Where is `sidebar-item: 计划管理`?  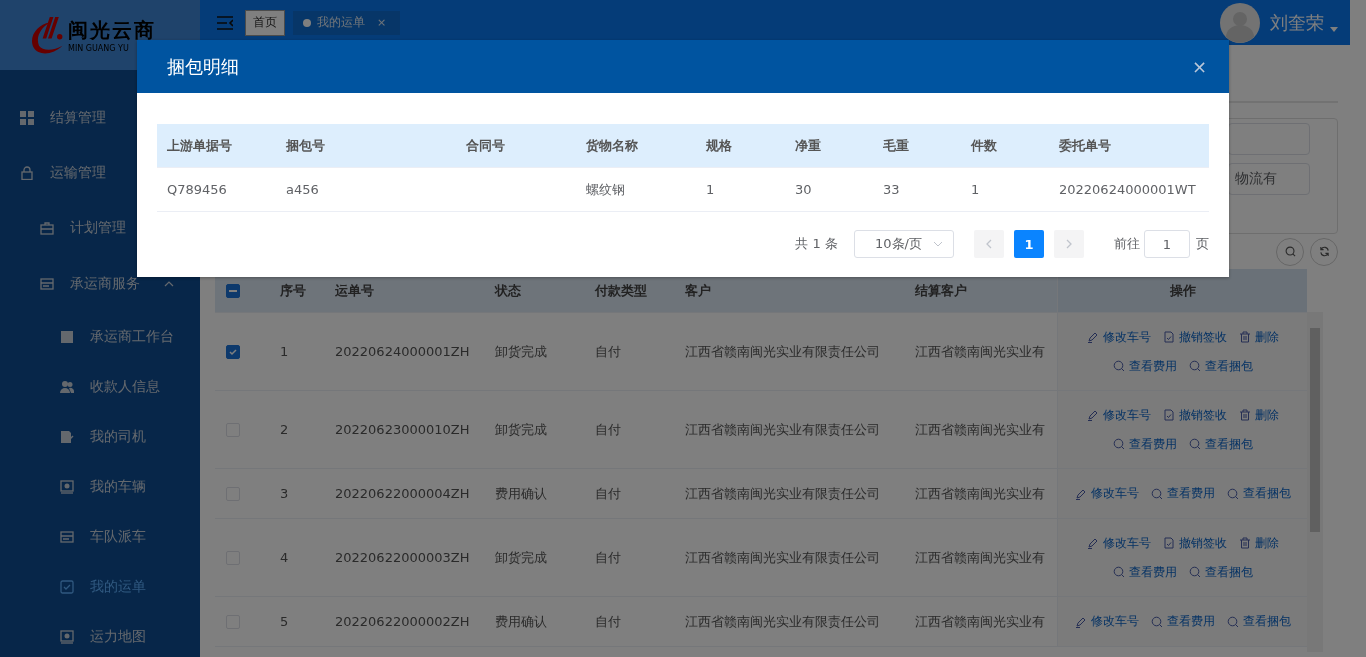
sidebar-item: 计划管理 is located at coordinates (100, 228).